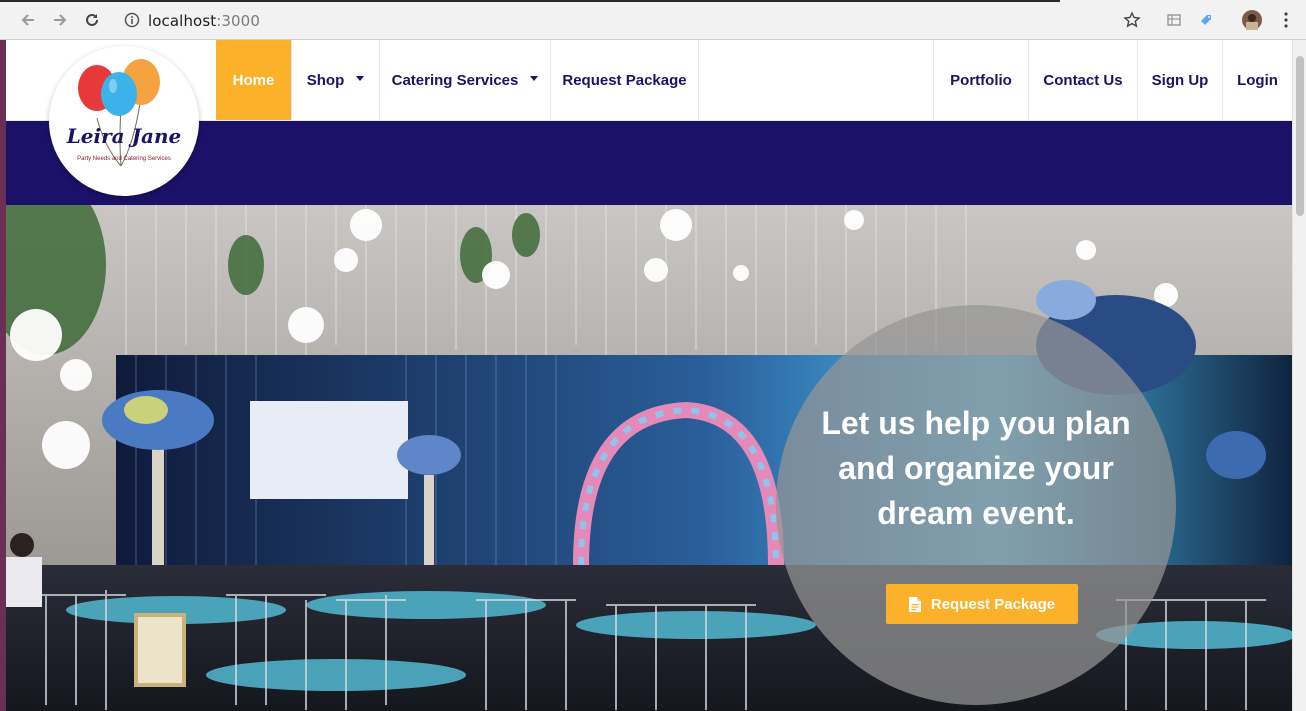 This screenshot has height=711, width=1306. Describe the element at coordinates (530, 1) in the screenshot. I see `title-bar-strip` at that location.